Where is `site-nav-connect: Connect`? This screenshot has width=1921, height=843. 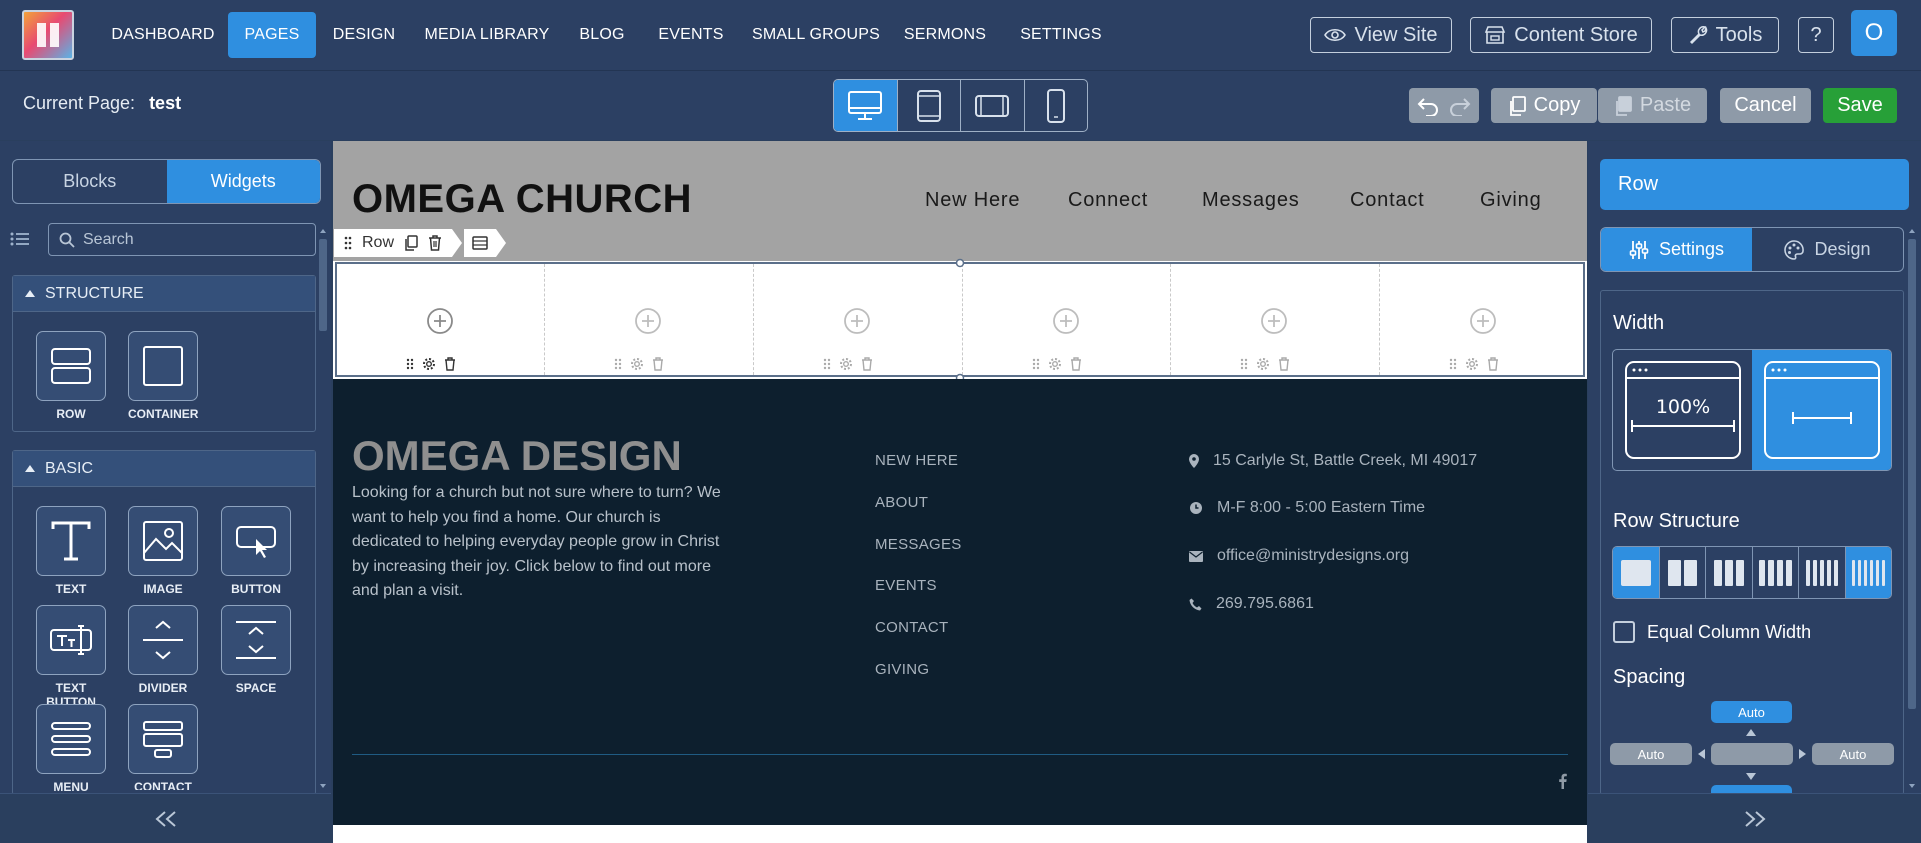 site-nav-connect: Connect is located at coordinates (1108, 200).